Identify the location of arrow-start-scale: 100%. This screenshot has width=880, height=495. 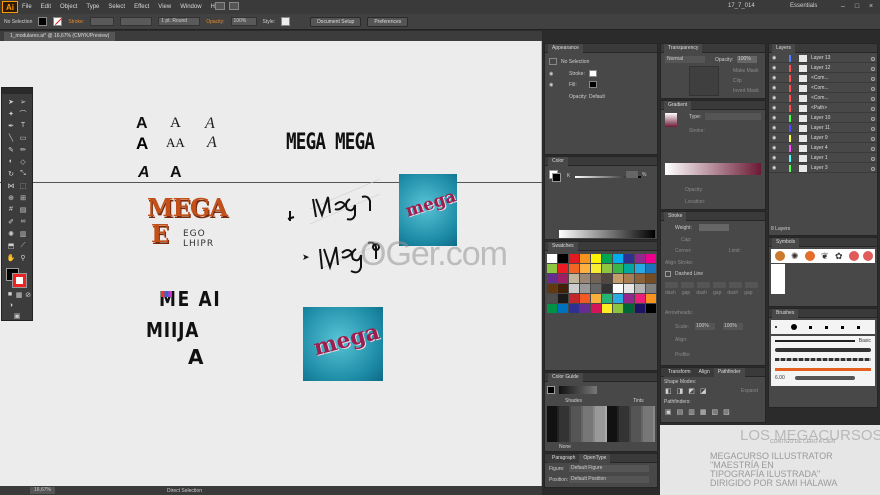
(705, 326).